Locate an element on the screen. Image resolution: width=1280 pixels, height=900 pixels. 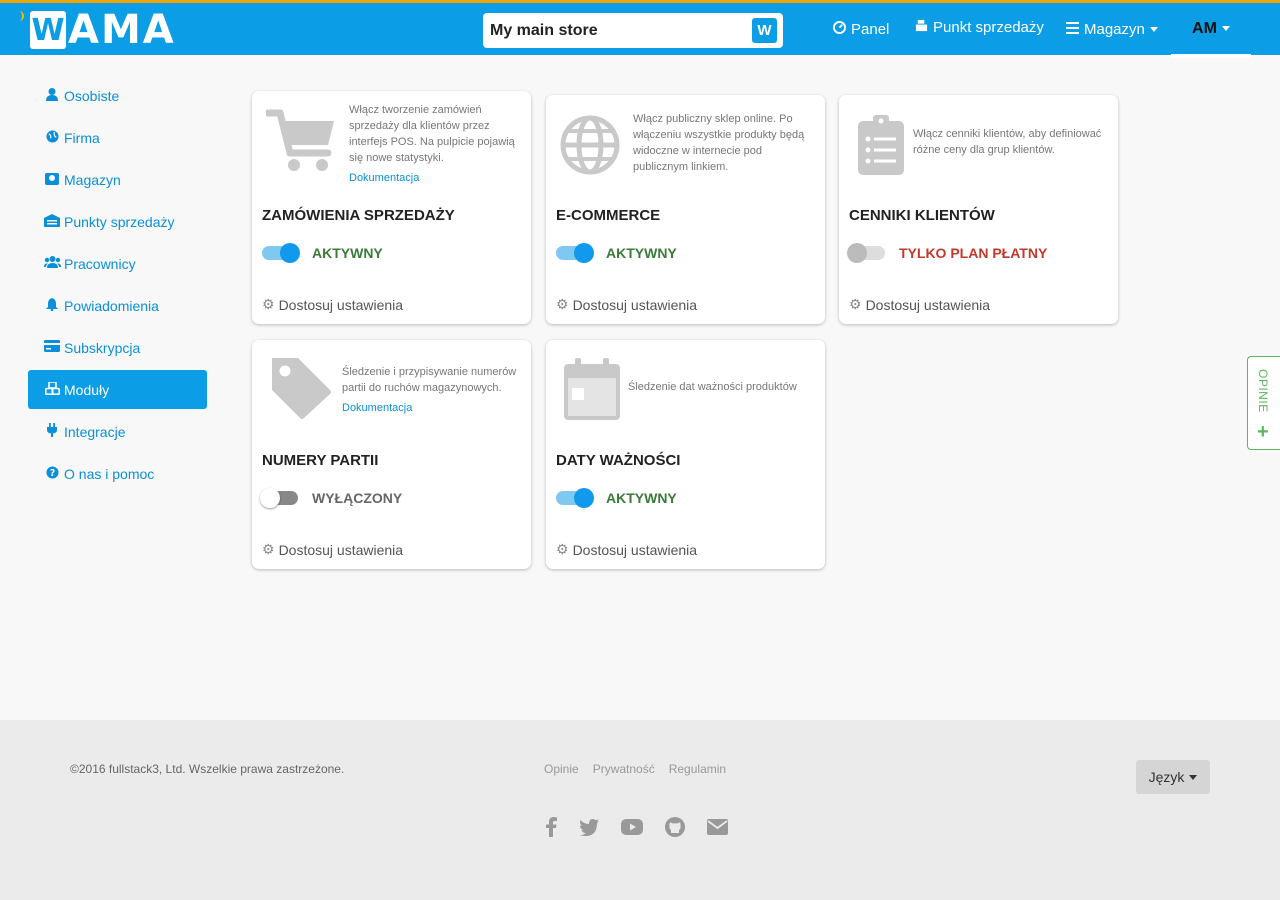
cubes-icon is located at coordinates (52, 389).